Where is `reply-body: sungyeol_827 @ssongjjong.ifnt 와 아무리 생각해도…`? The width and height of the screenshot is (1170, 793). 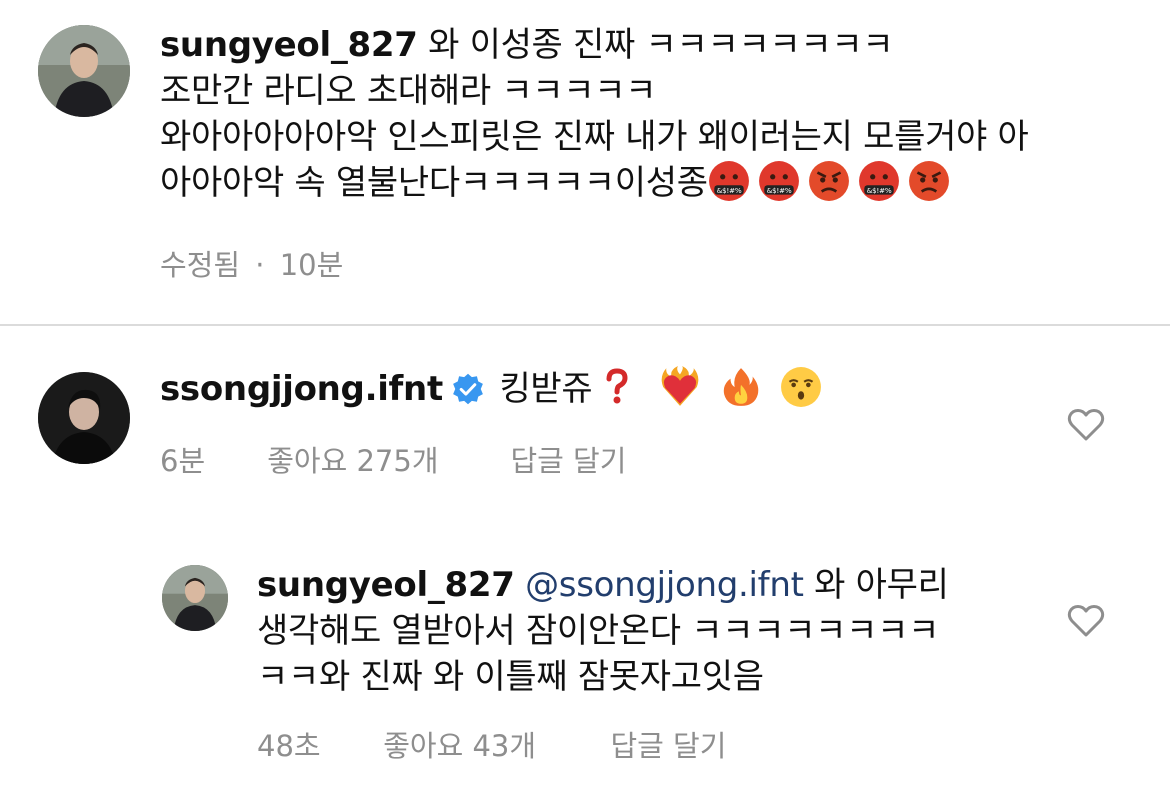 reply-body: sungyeol_827 @ssongjjong.ifnt 와 아무리 생각해도… is located at coordinates (647, 631).